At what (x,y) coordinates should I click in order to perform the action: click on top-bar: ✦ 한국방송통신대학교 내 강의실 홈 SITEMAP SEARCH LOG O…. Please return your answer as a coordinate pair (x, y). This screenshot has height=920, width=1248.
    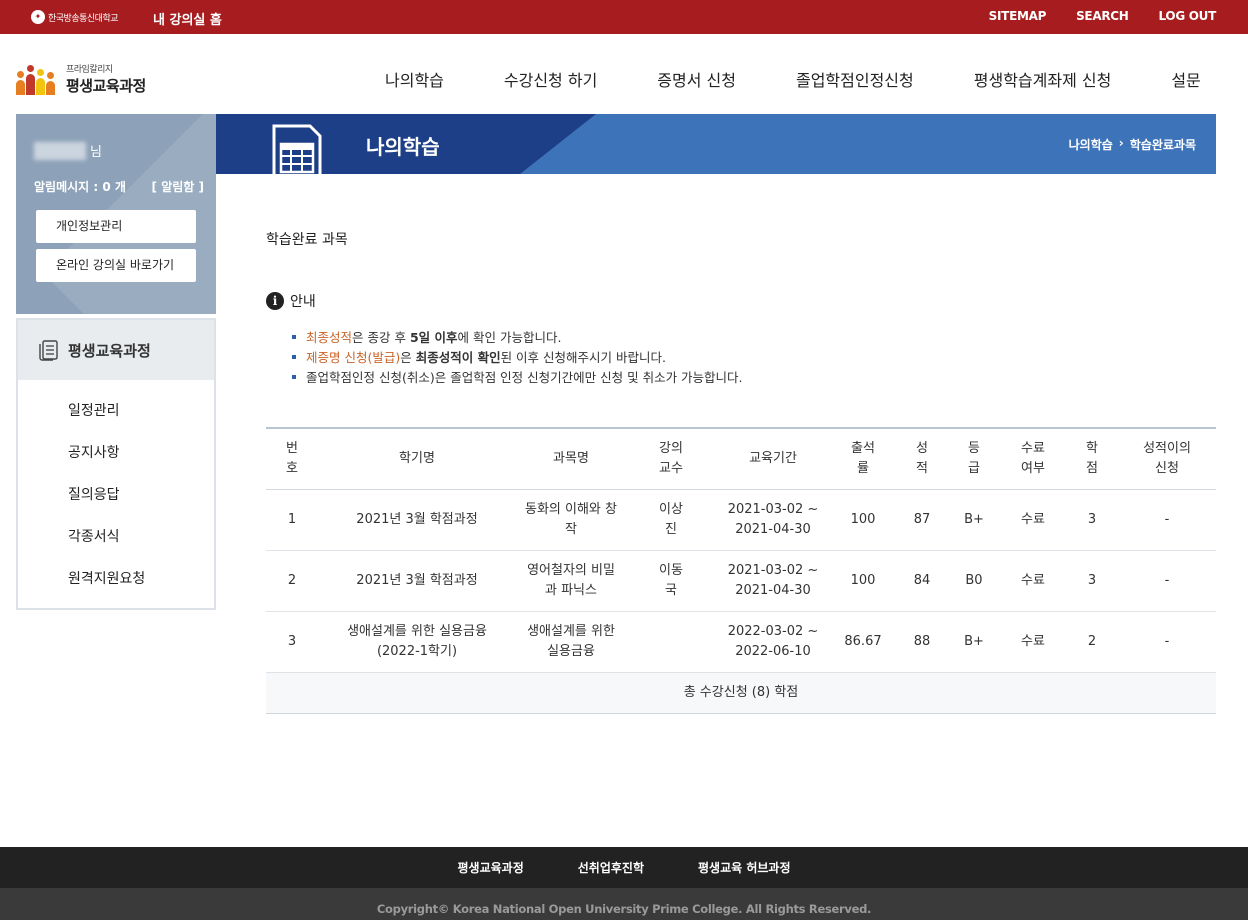
    Looking at the image, I should click on (624, 17).